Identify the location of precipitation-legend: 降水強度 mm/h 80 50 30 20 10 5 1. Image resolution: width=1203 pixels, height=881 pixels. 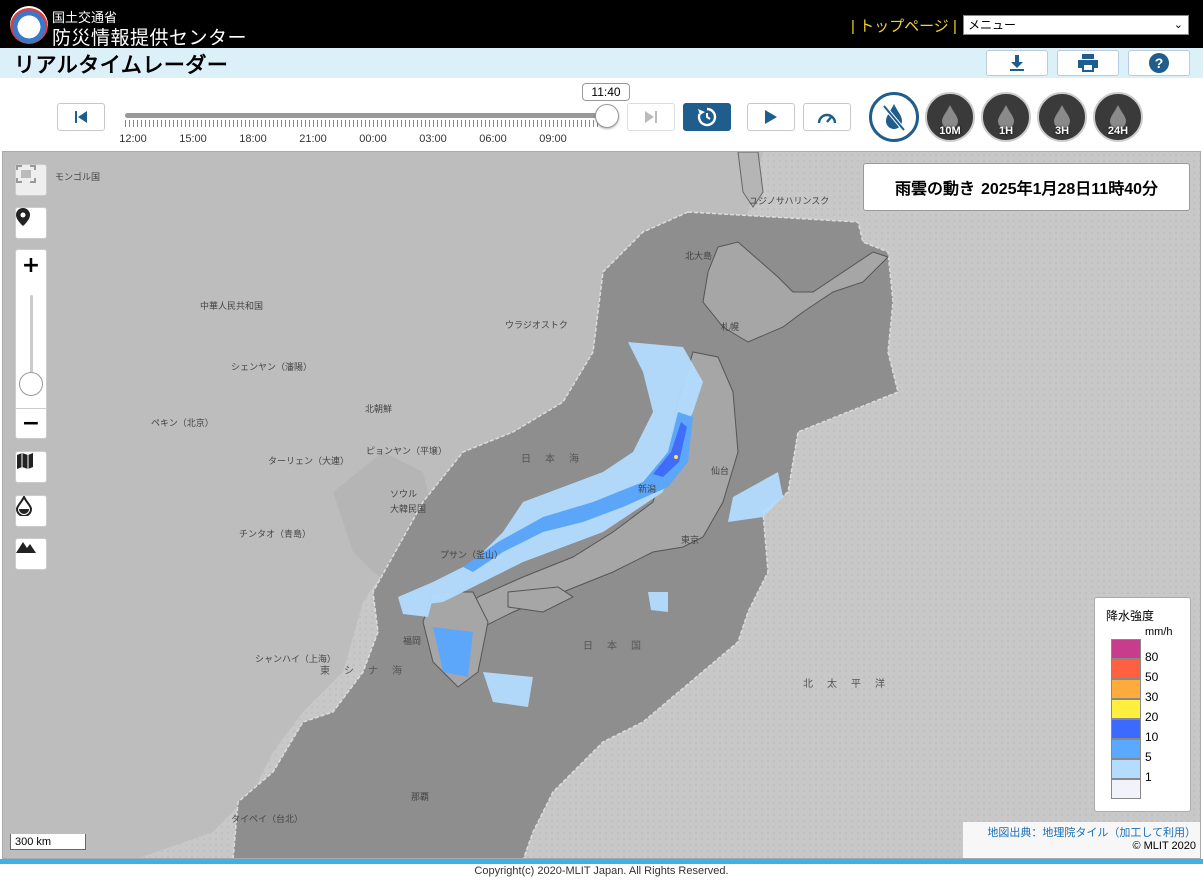
(1142, 704).